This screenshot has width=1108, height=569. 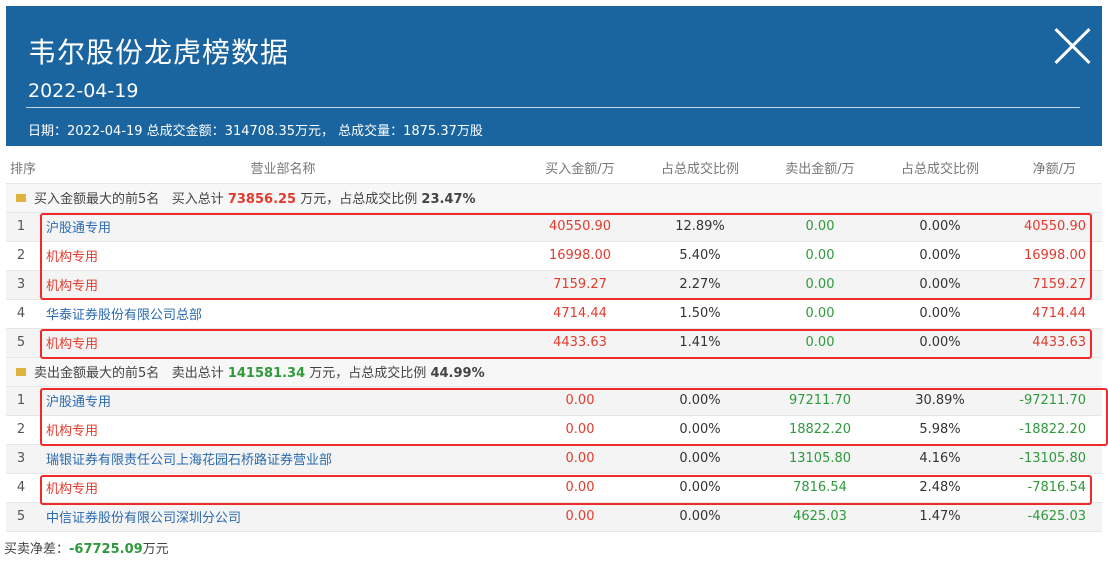 What do you see at coordinates (37, 549) in the screenshot?
I see `net-difference-label: 买卖净差：` at bounding box center [37, 549].